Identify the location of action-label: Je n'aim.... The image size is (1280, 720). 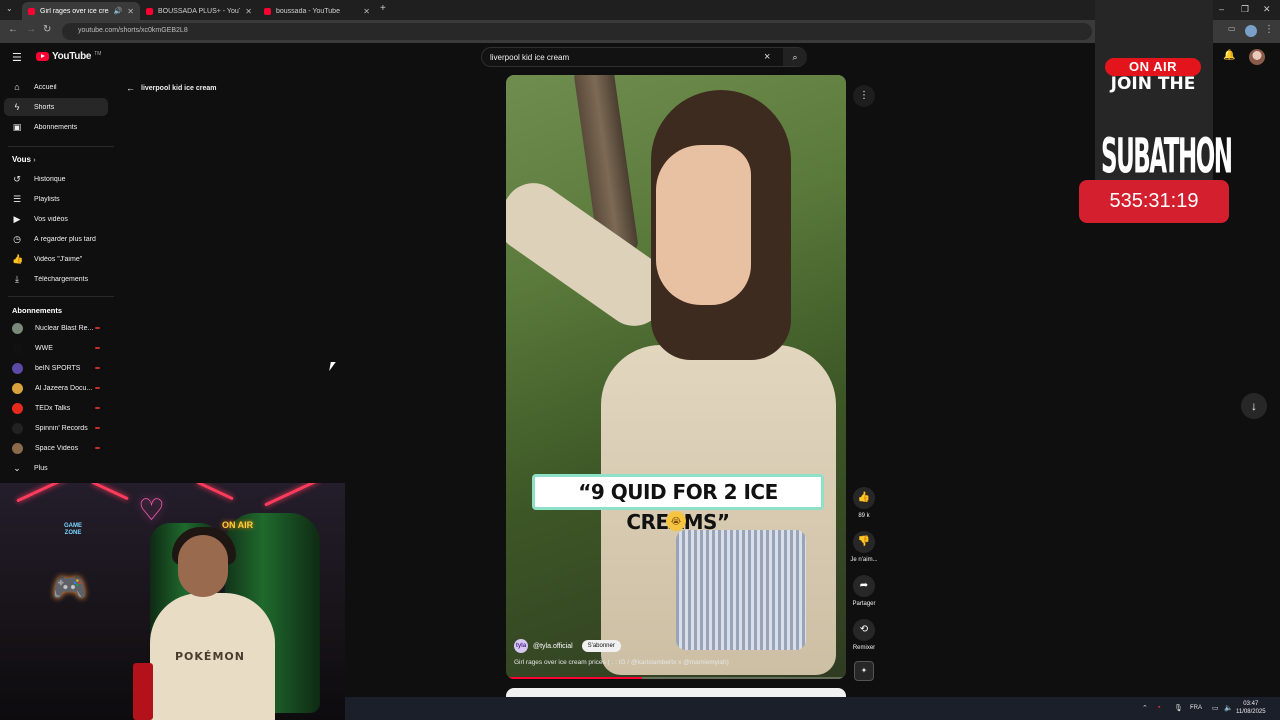
(864, 560).